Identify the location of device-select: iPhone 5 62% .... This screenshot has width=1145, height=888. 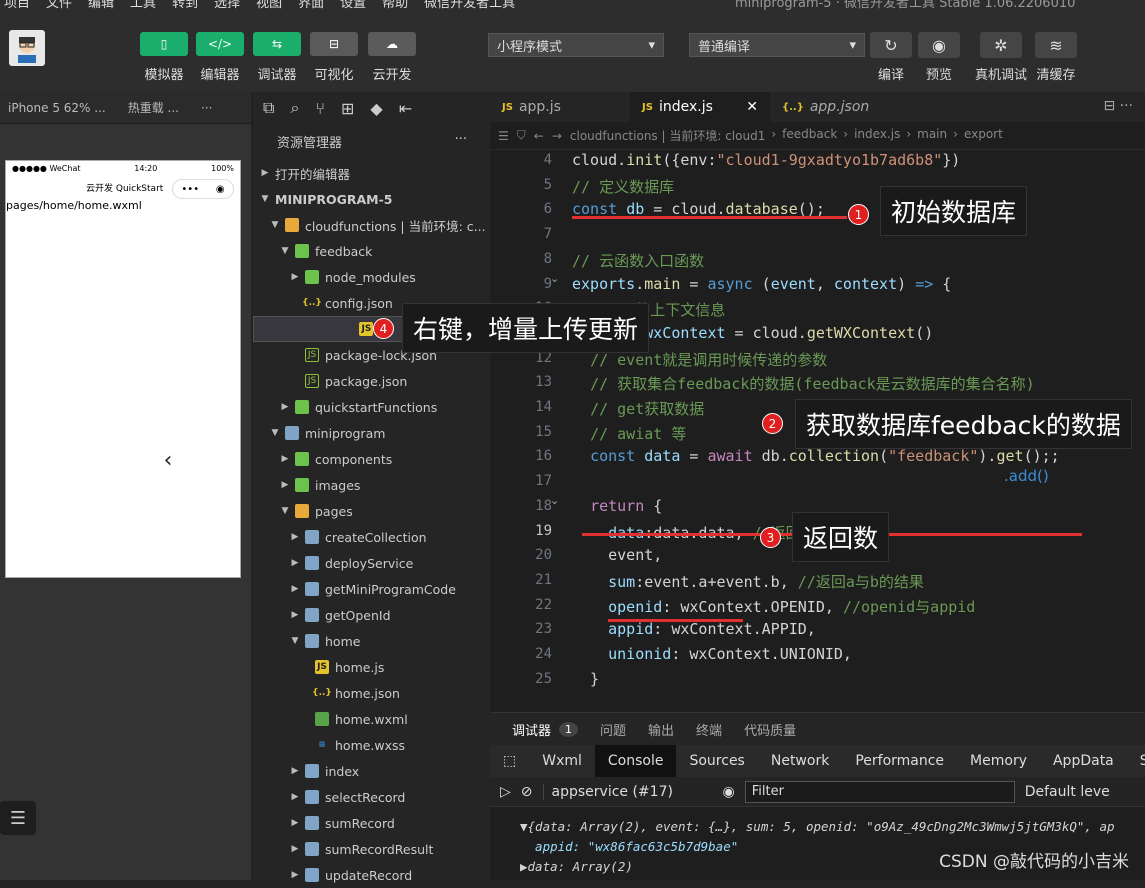
(57, 108).